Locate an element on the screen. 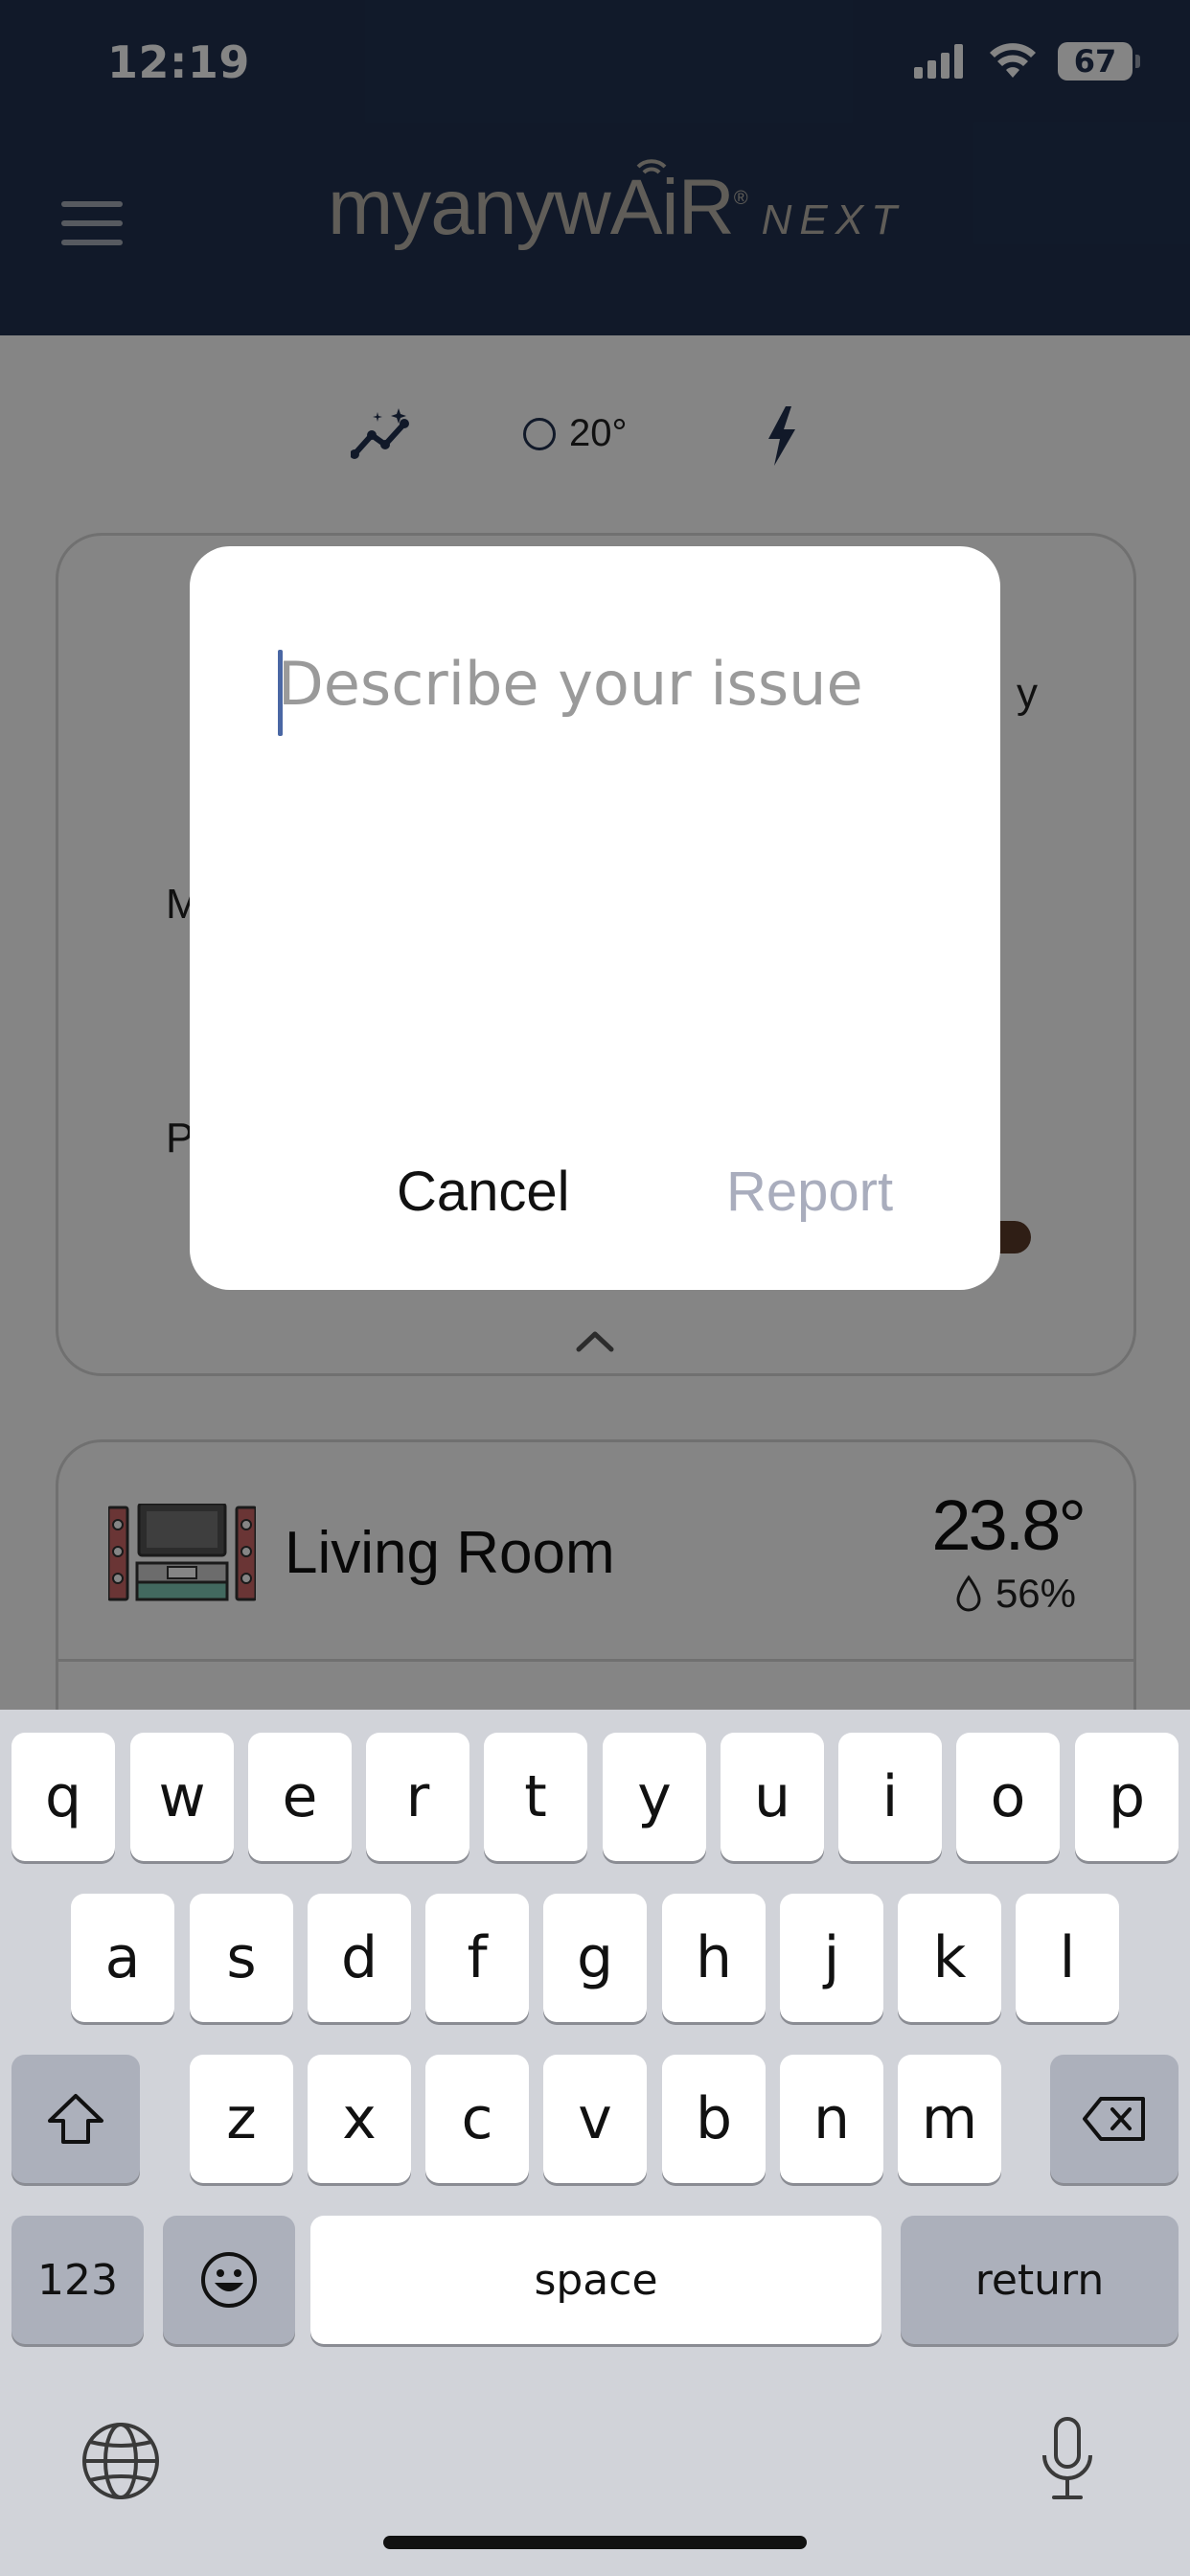 The width and height of the screenshot is (1190, 2576). key-m: m is located at coordinates (950, 2119).